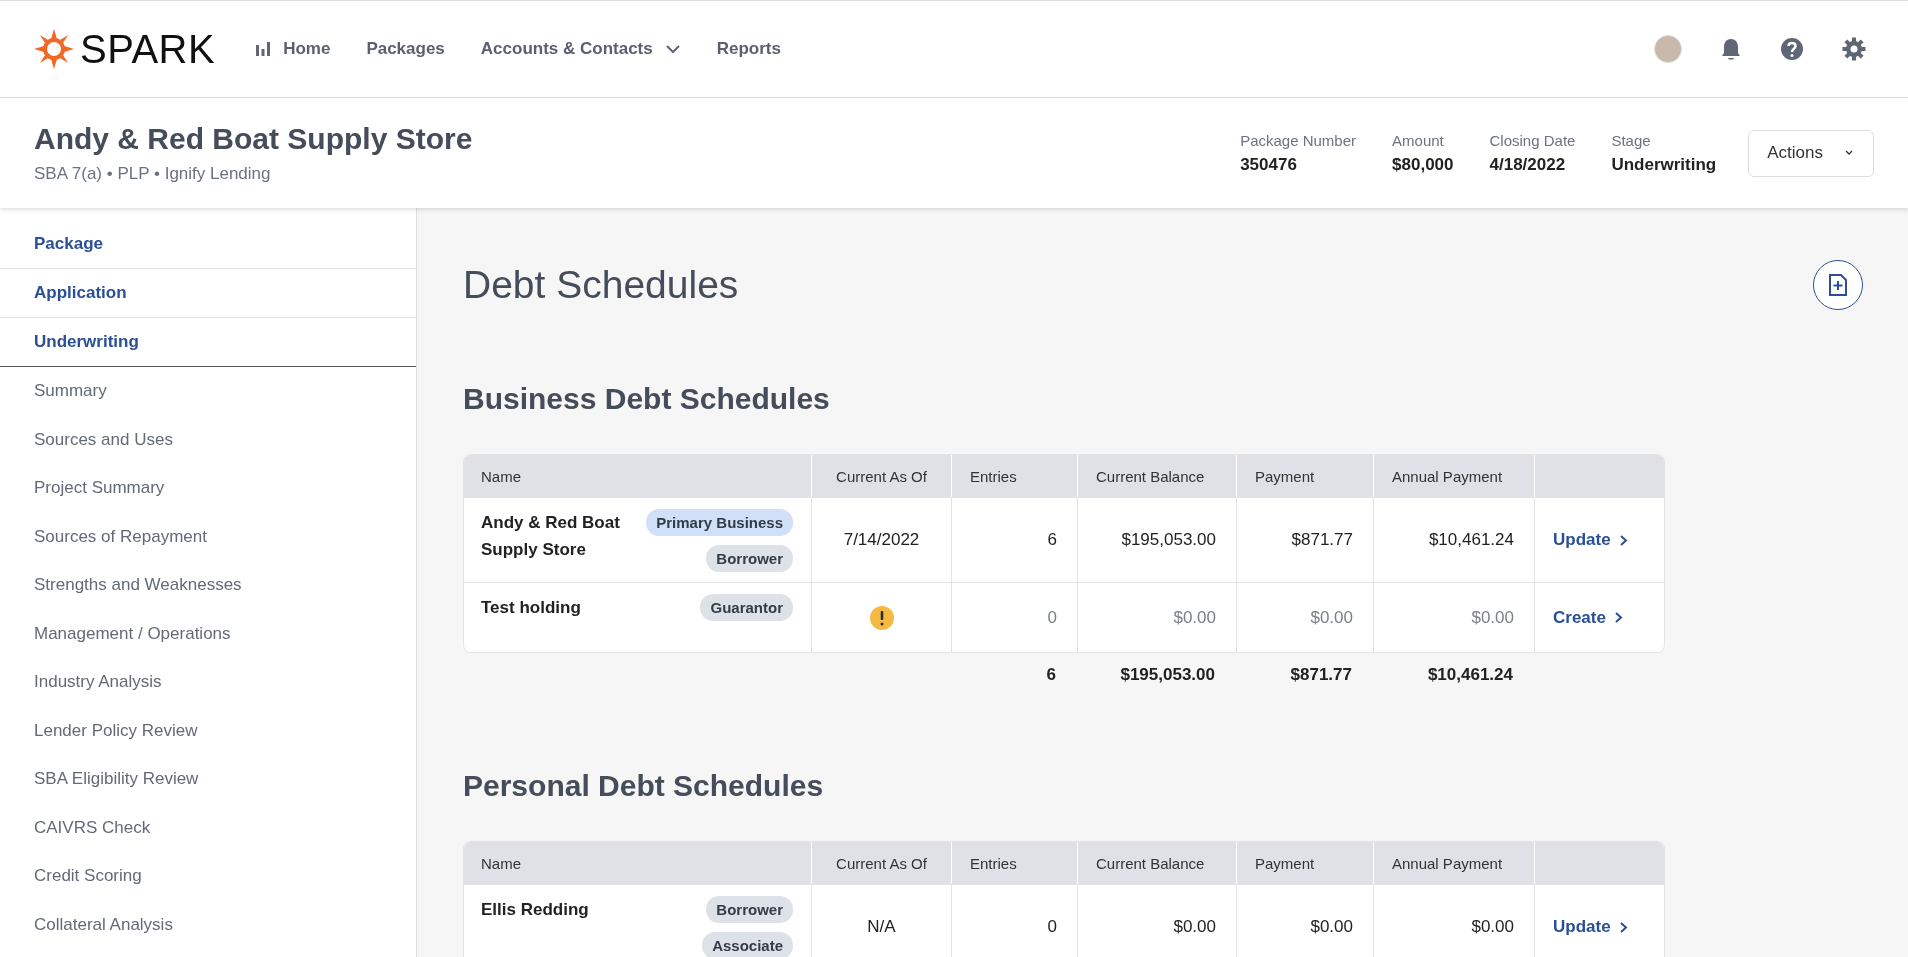  I want to click on sidebar-item: Collateral Analysis, so click(208, 924).